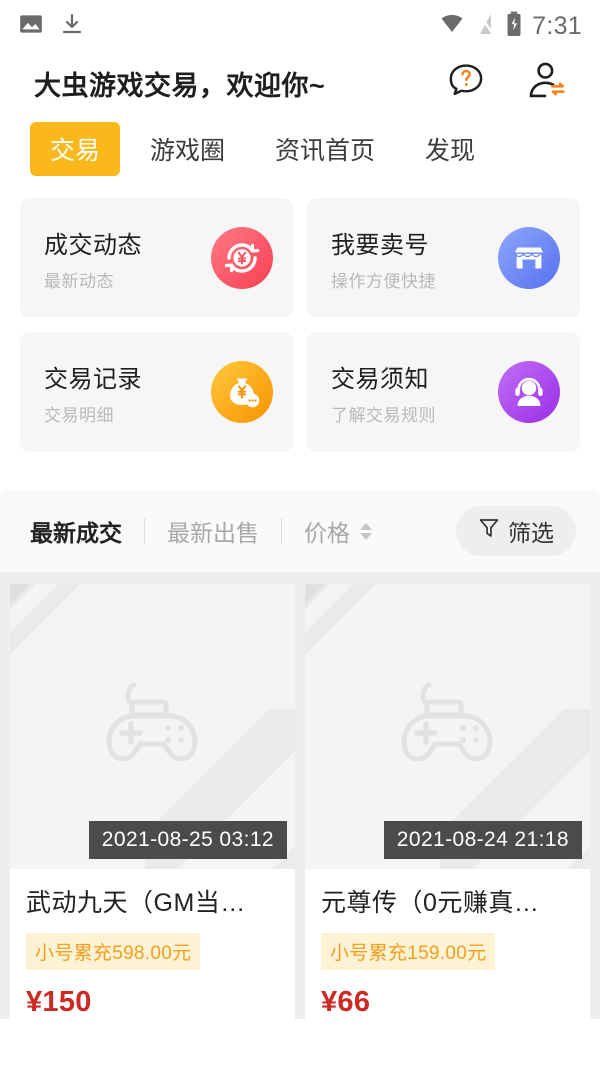 The height and width of the screenshot is (1067, 600). I want to click on header-actions, so click(508, 83).